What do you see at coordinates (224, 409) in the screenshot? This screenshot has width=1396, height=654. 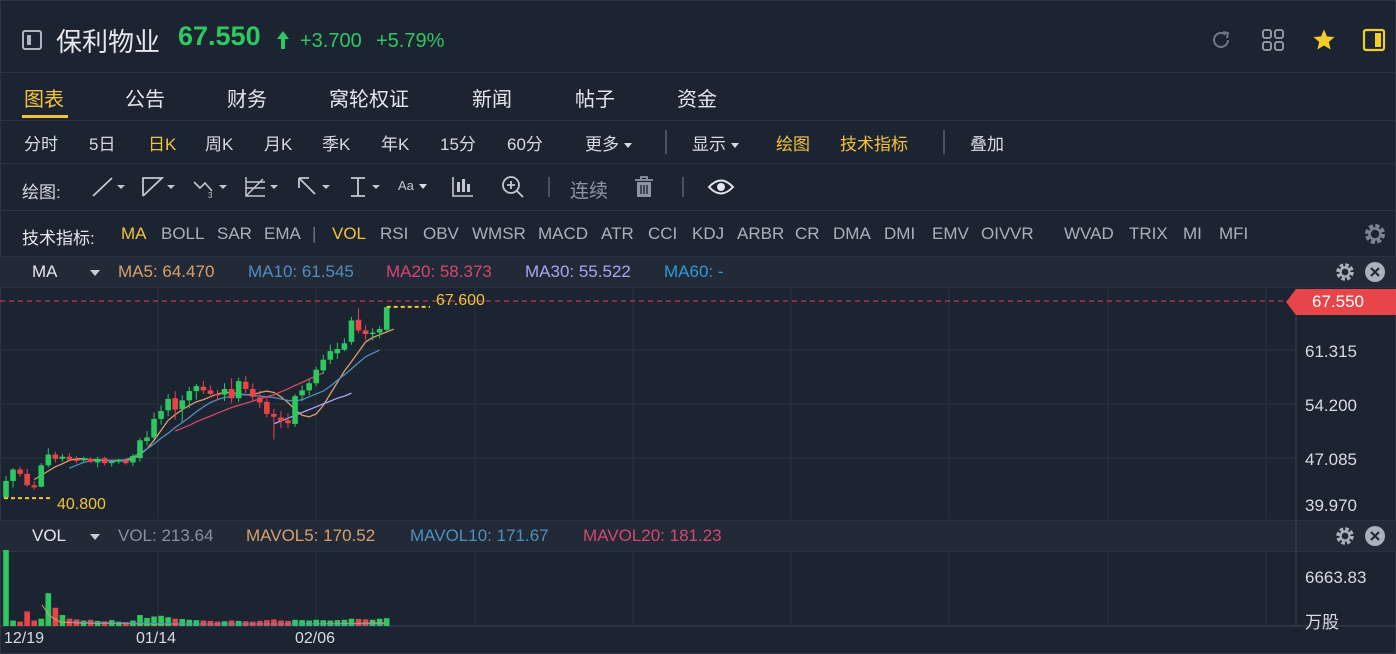 I see `ma-line-ma10` at bounding box center [224, 409].